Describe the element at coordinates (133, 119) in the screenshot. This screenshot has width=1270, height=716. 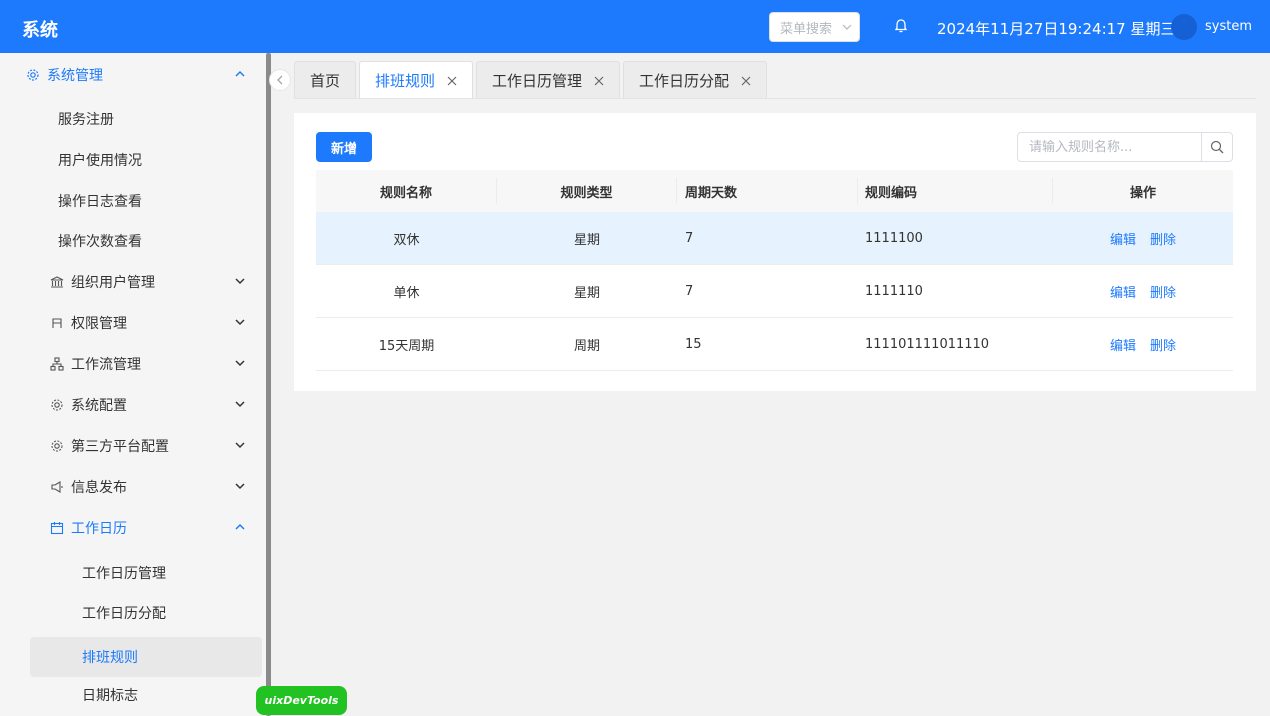
I see `sidebar-item-service-register: 服务注册` at that location.